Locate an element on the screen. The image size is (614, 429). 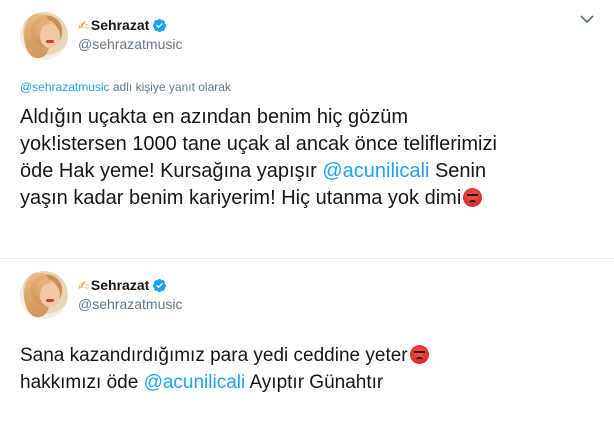
reply-mention-link: @sehrazatmusic is located at coordinates (65, 87).